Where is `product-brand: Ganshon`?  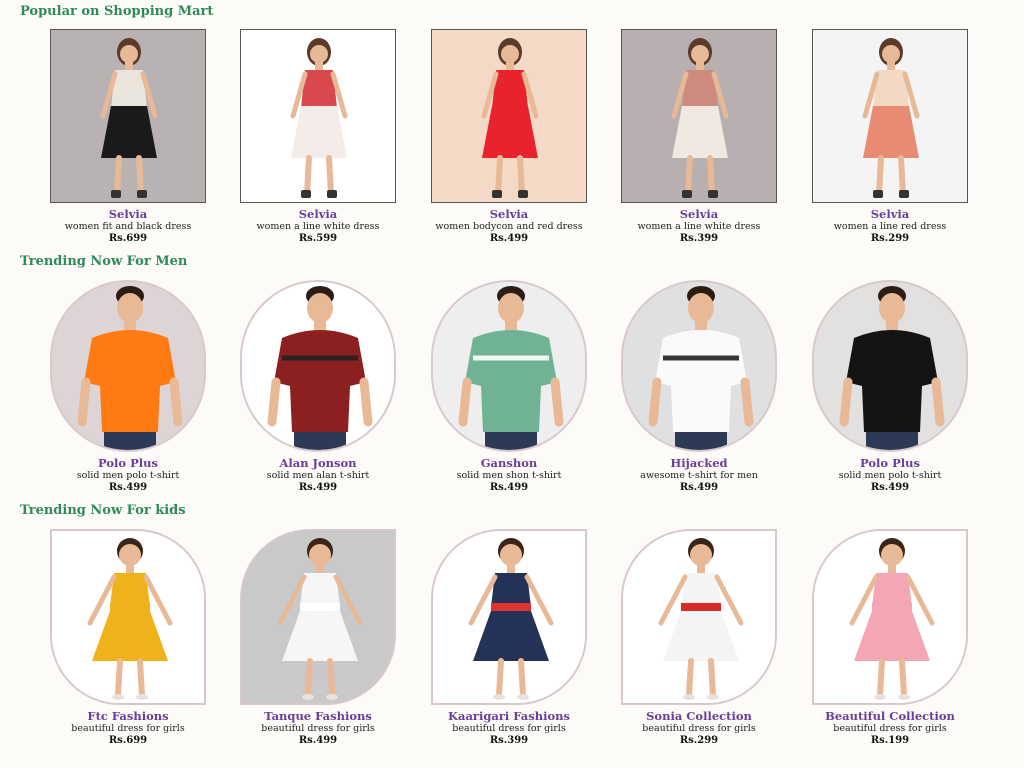
product-brand: Ganshon is located at coordinates (509, 463).